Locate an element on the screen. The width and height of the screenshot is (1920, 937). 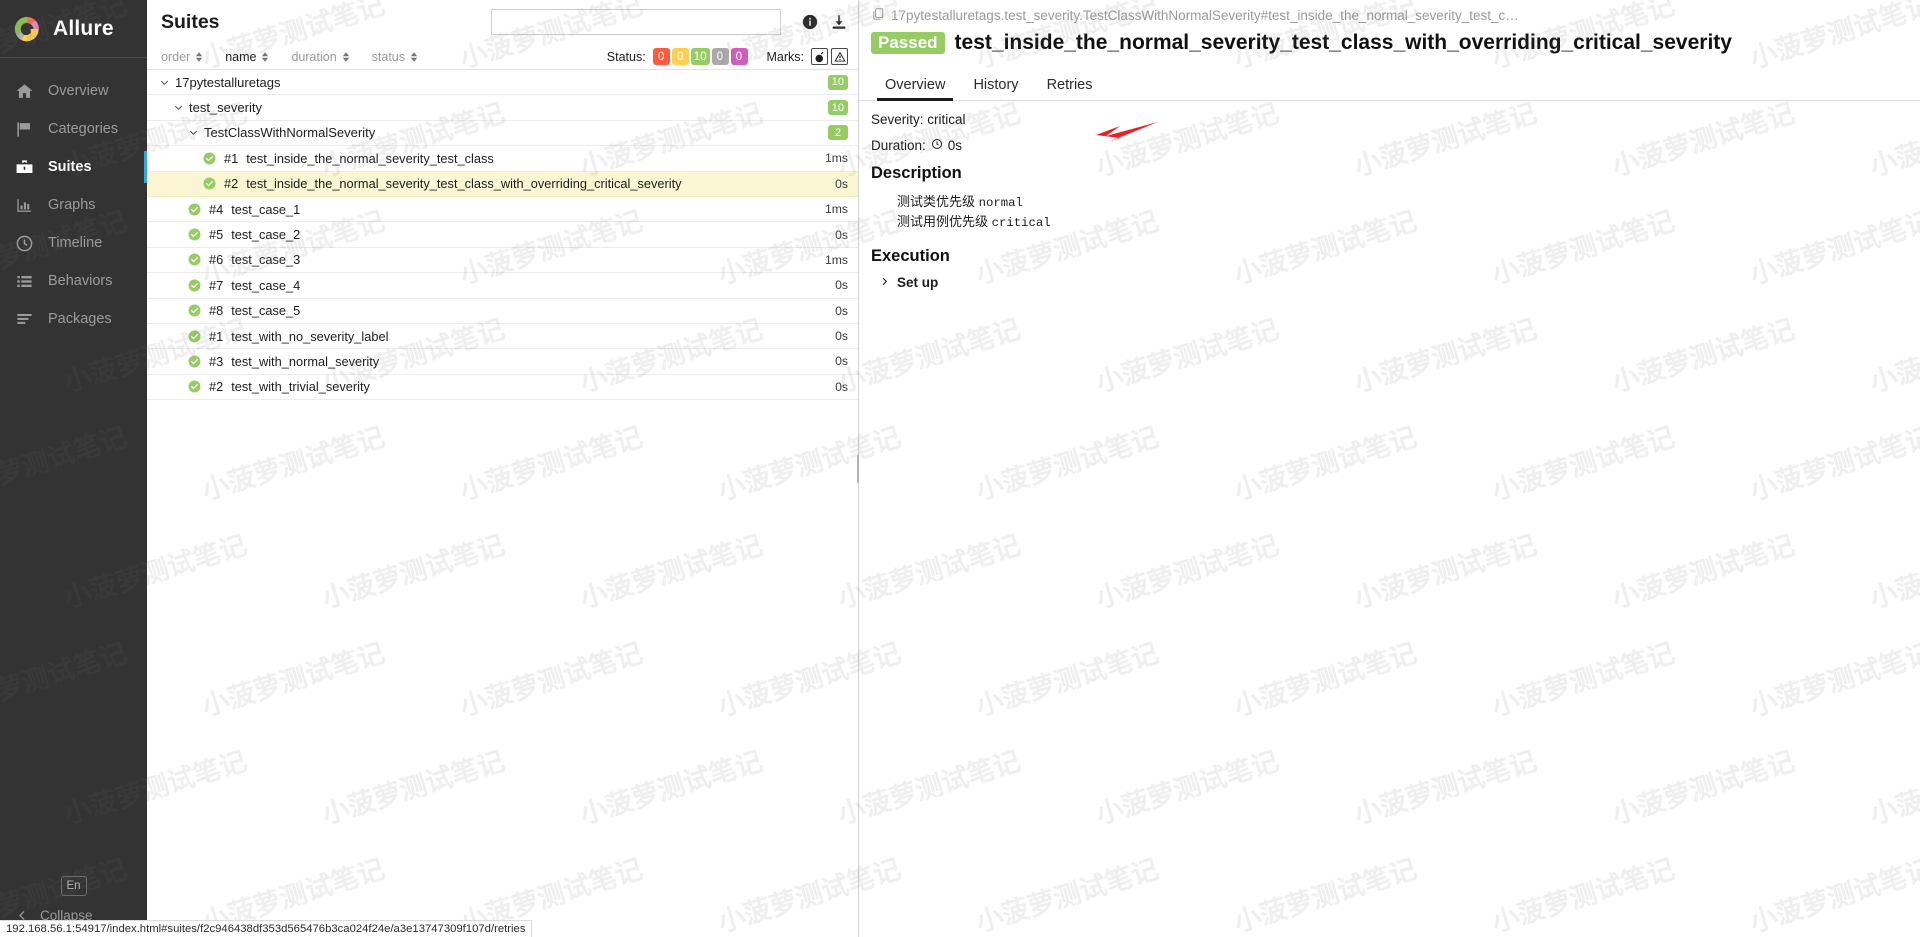
tree-group-row: 17pytestalluretags 10 is located at coordinates (502, 83).